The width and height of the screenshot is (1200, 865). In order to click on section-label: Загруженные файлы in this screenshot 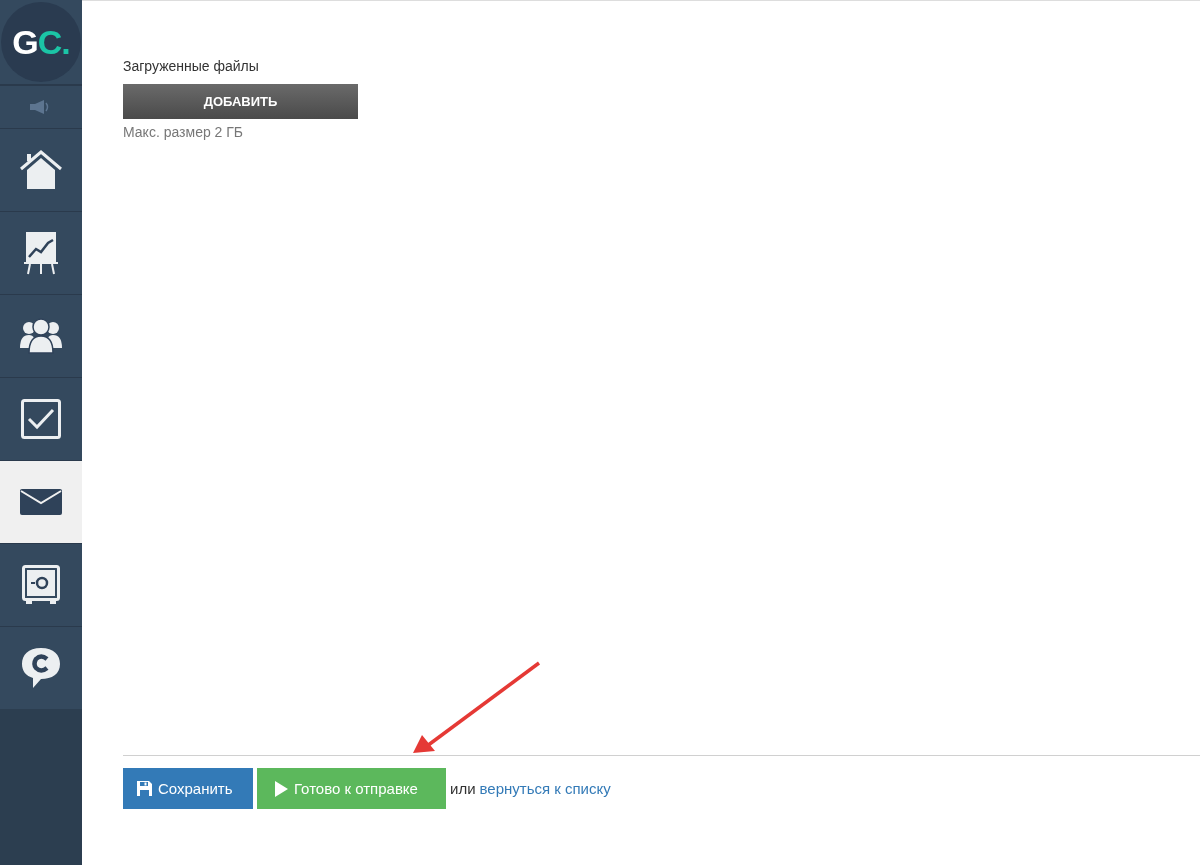, I will do `click(191, 66)`.